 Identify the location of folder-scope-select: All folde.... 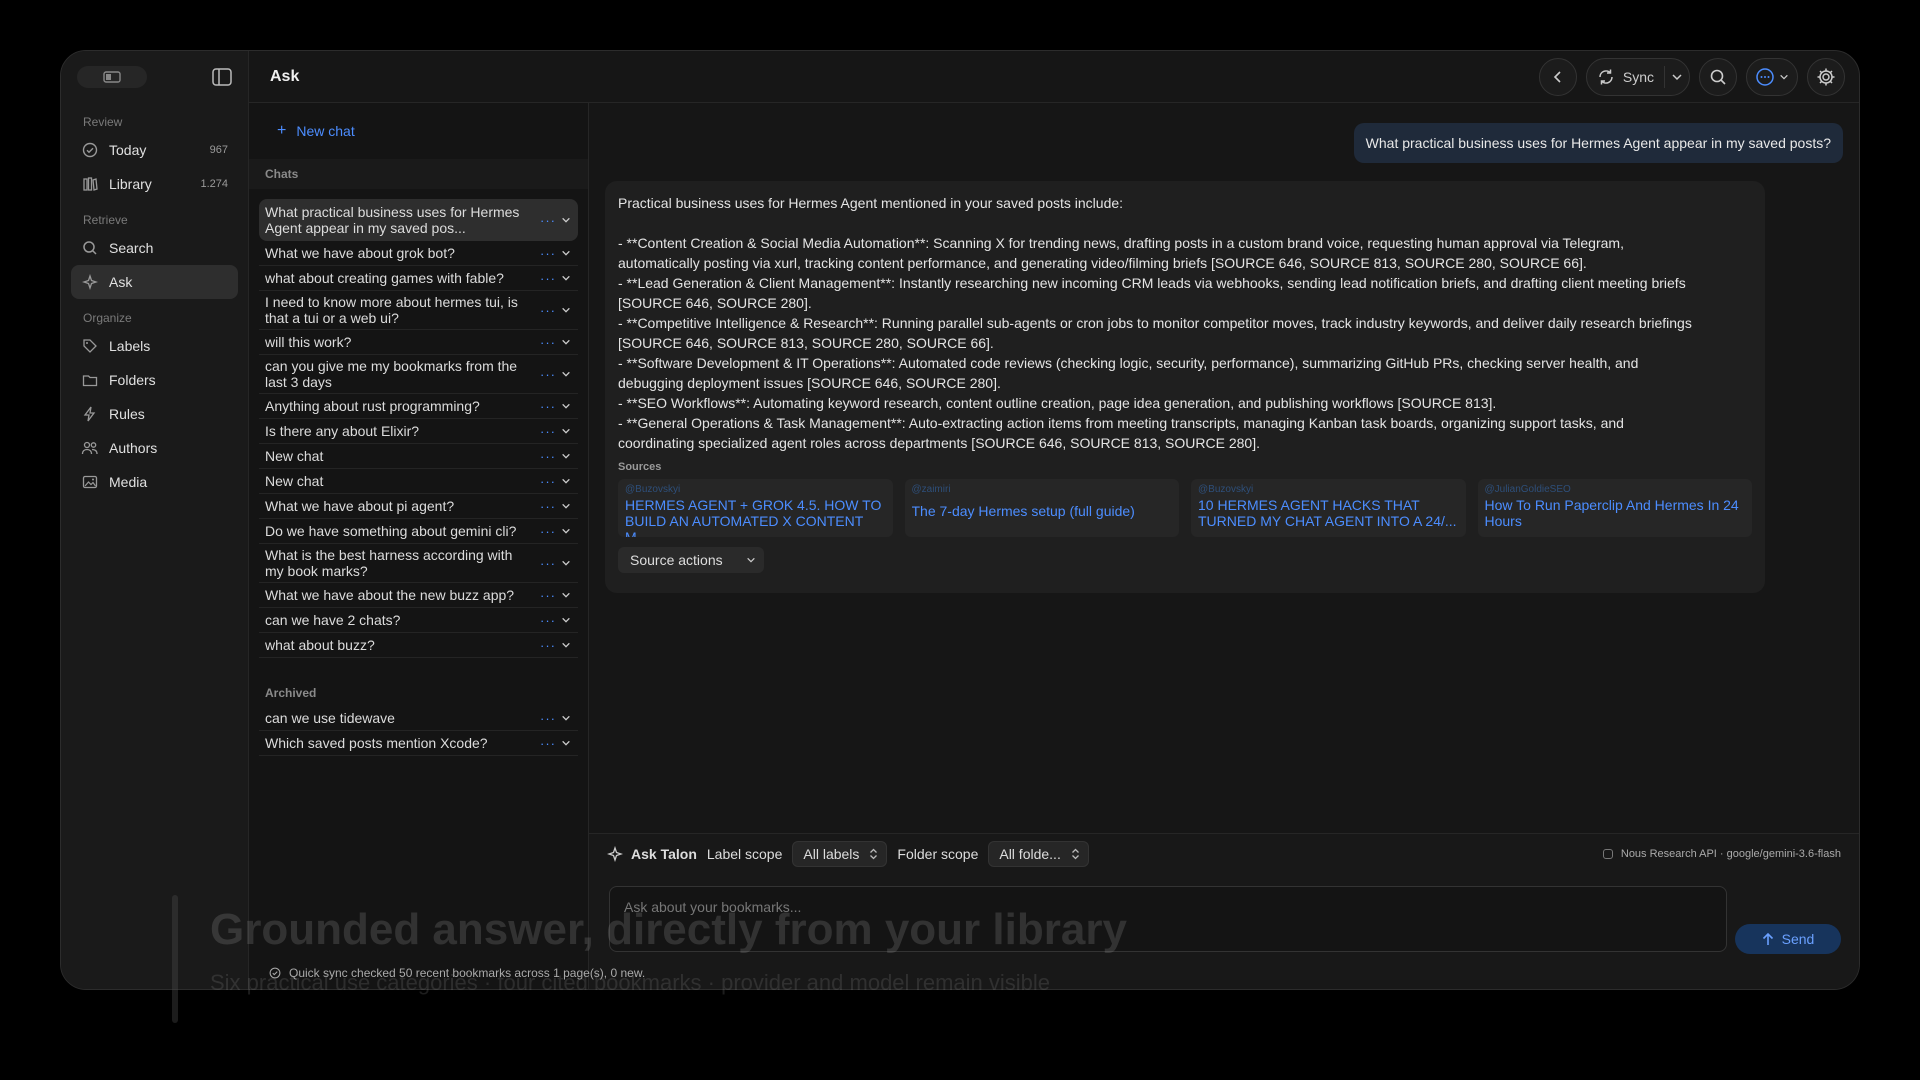
(1038, 854).